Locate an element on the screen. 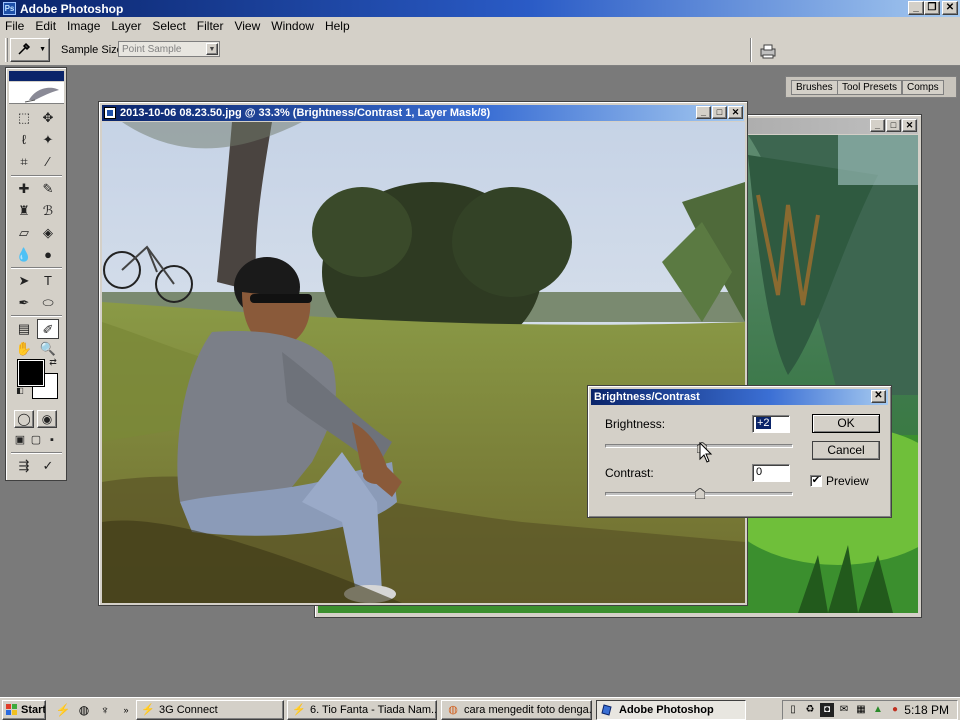 This screenshot has height=720, width=960. display-icon: ▦ is located at coordinates (861, 710).